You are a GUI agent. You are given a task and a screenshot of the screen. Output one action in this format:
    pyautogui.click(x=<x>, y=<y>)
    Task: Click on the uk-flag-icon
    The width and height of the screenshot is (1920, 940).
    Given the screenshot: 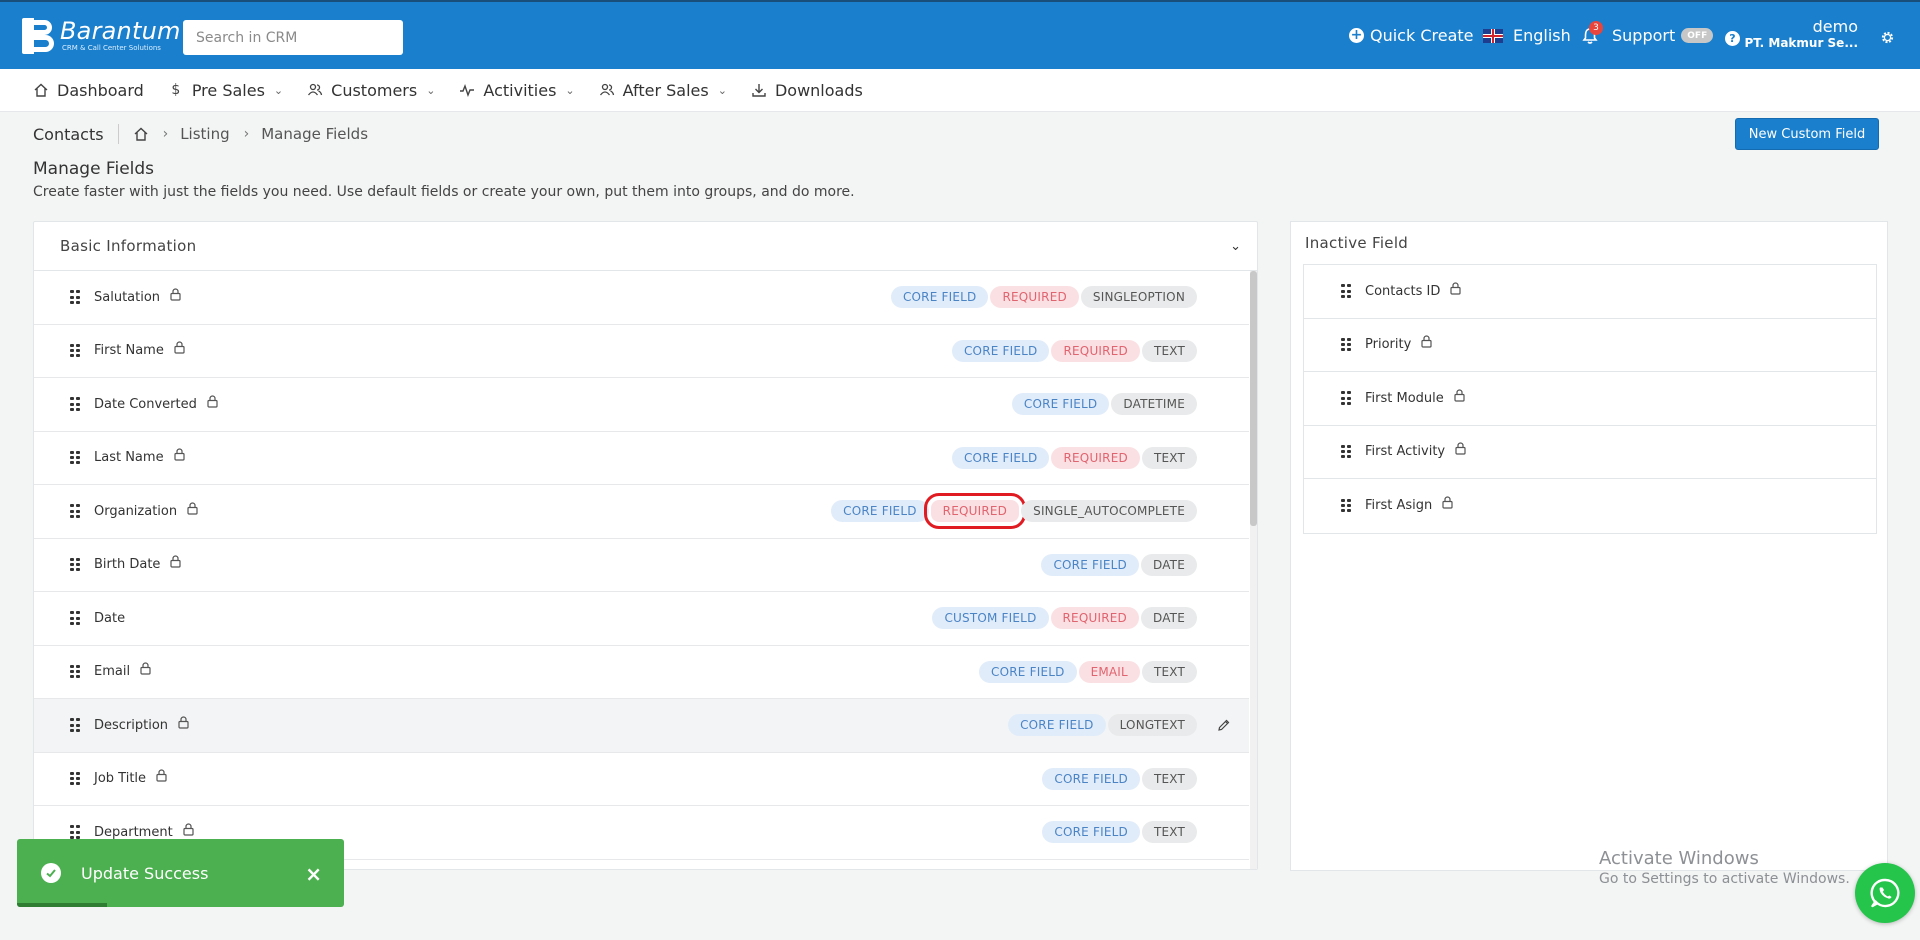 What is the action you would take?
    pyautogui.click(x=1493, y=35)
    